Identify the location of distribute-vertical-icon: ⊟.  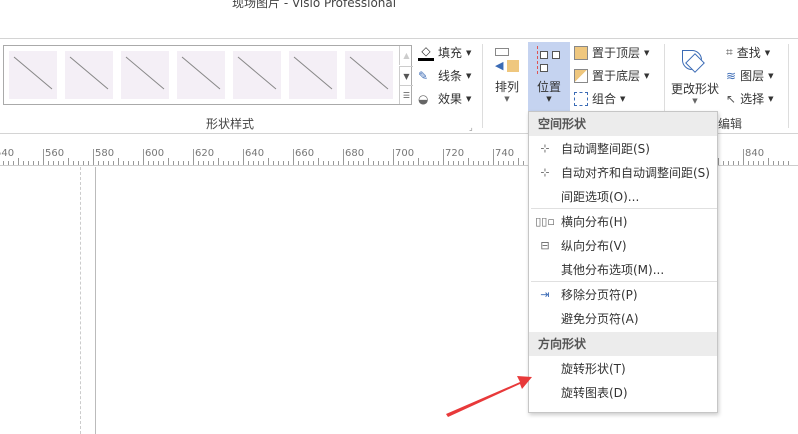
(545, 245).